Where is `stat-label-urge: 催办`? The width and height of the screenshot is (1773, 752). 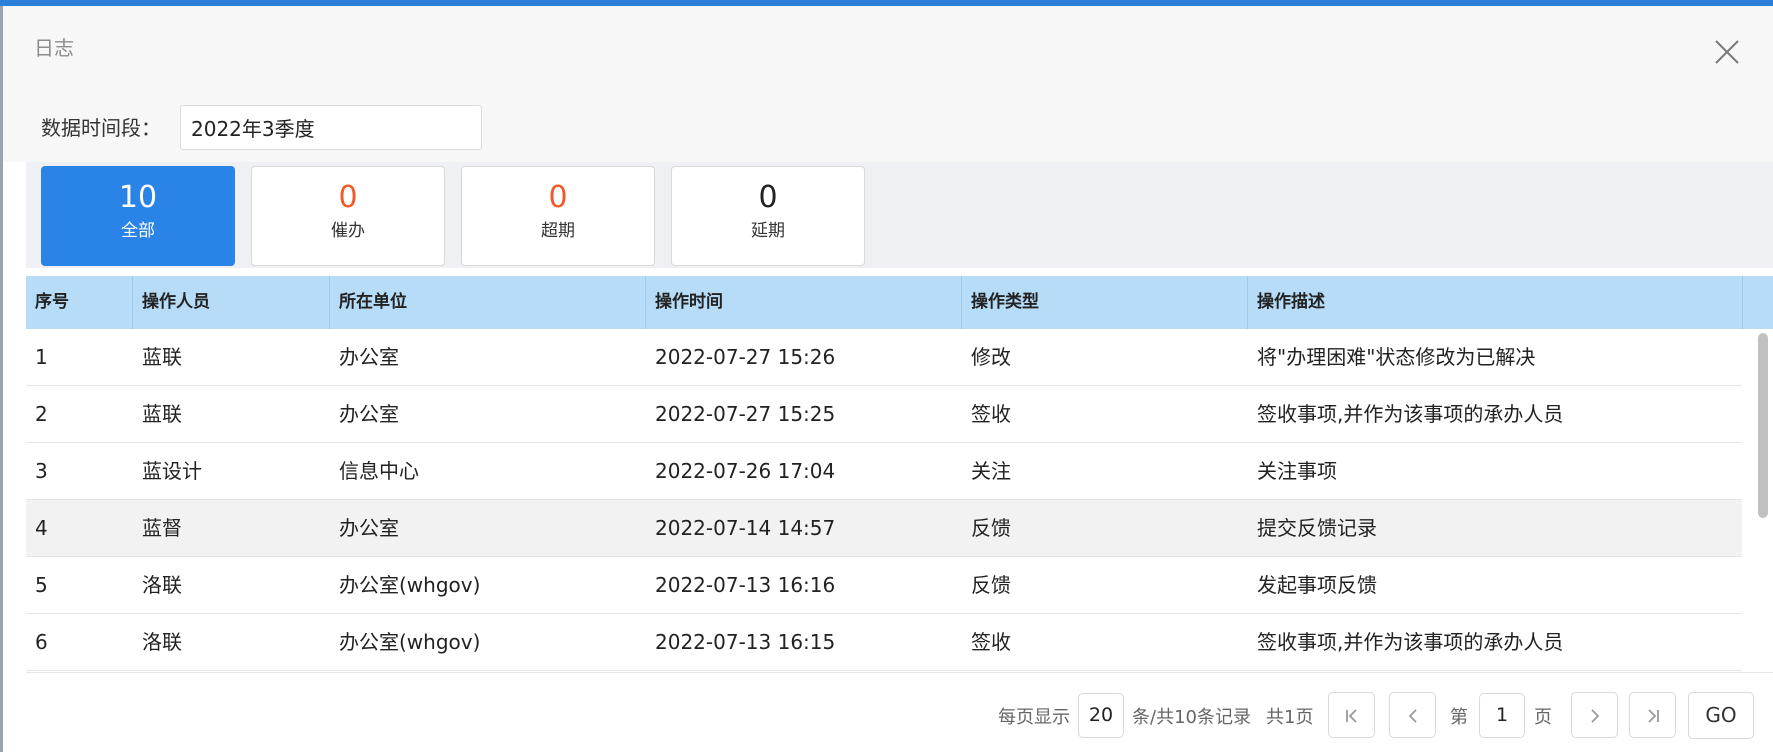 stat-label-urge: 催办 is located at coordinates (348, 231).